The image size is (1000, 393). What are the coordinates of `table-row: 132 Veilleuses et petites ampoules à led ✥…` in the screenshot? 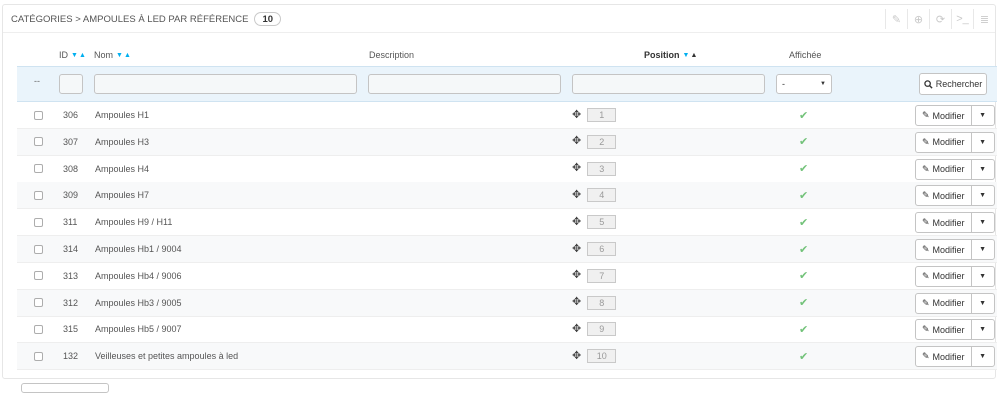 It's located at (507, 357).